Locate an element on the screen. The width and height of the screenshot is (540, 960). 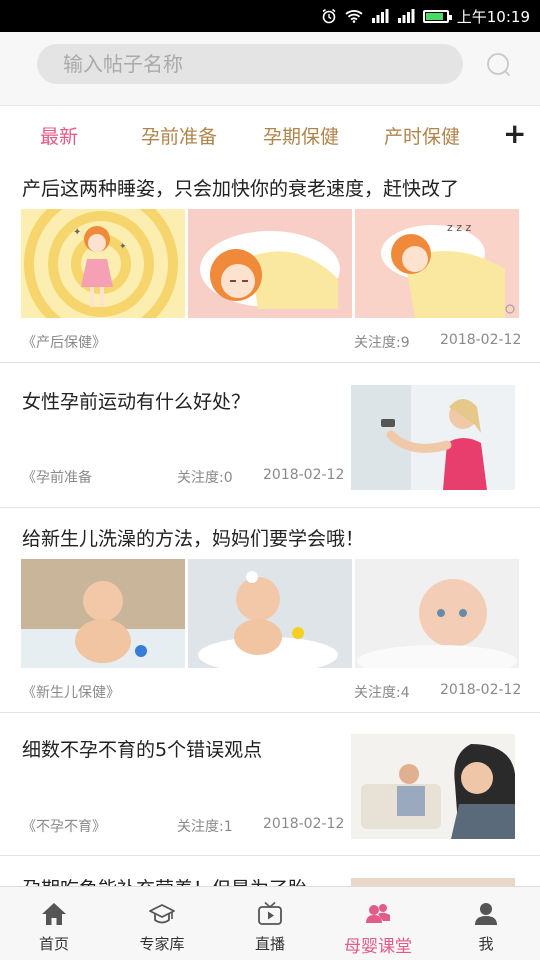
article-category: 《新生儿保健》 is located at coordinates (71, 693).